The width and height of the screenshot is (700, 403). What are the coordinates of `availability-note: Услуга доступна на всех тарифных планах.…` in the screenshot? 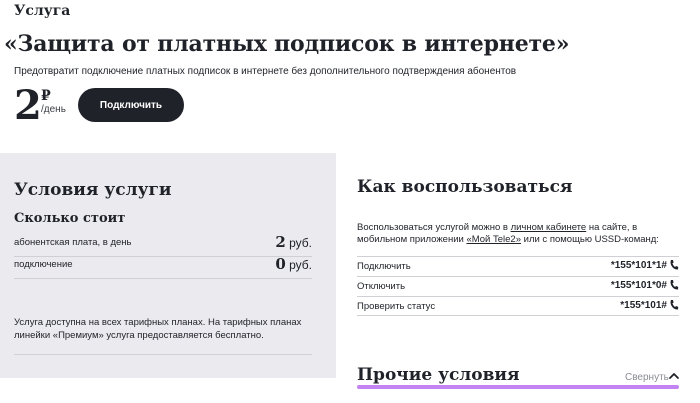 It's located at (163, 335).